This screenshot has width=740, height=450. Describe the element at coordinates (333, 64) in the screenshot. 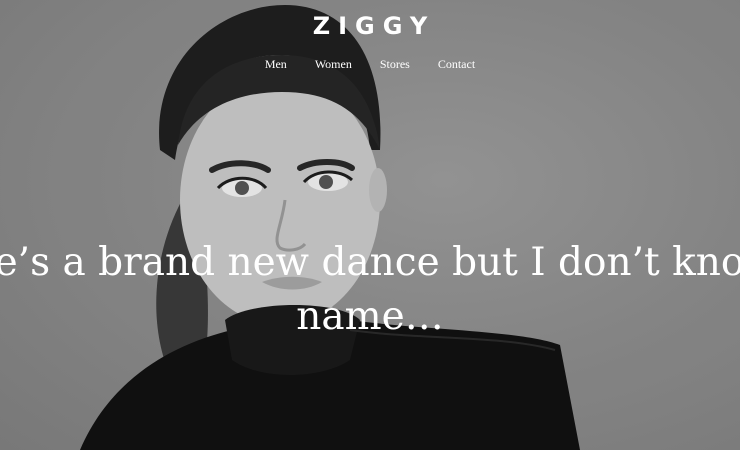

I see `nav-item-women: Women` at that location.